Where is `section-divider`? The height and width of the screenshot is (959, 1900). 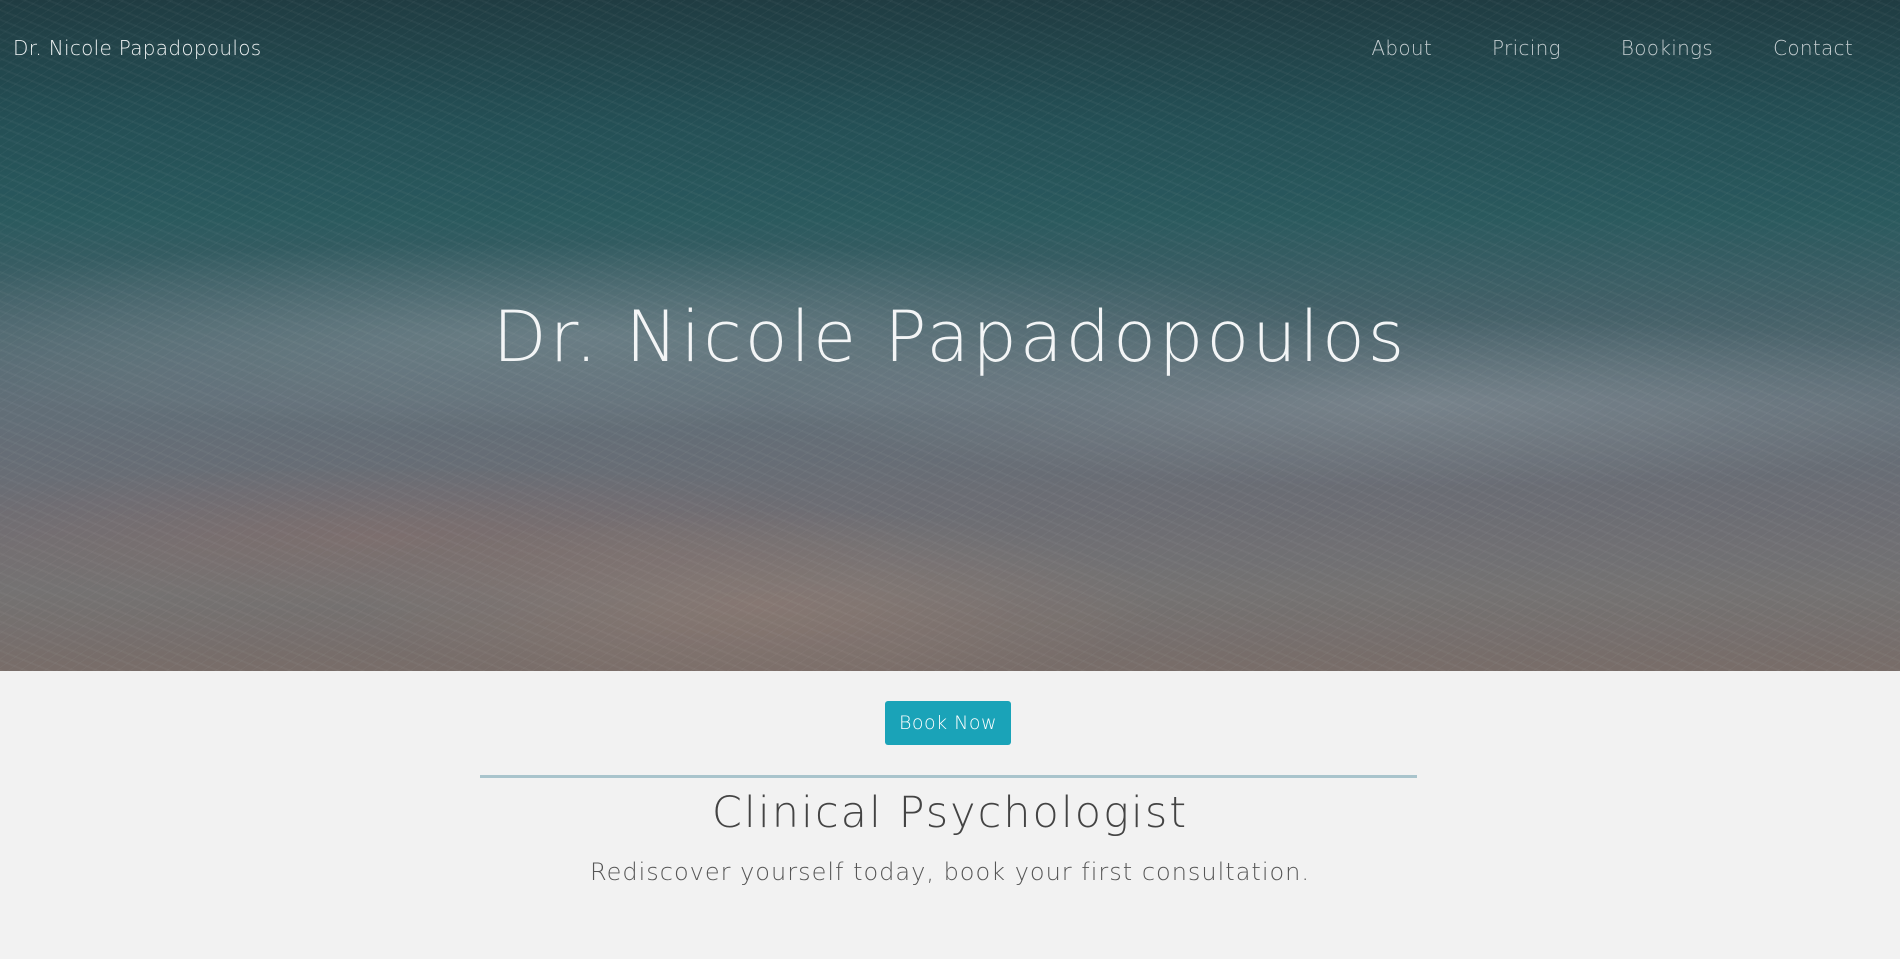
section-divider is located at coordinates (948, 776).